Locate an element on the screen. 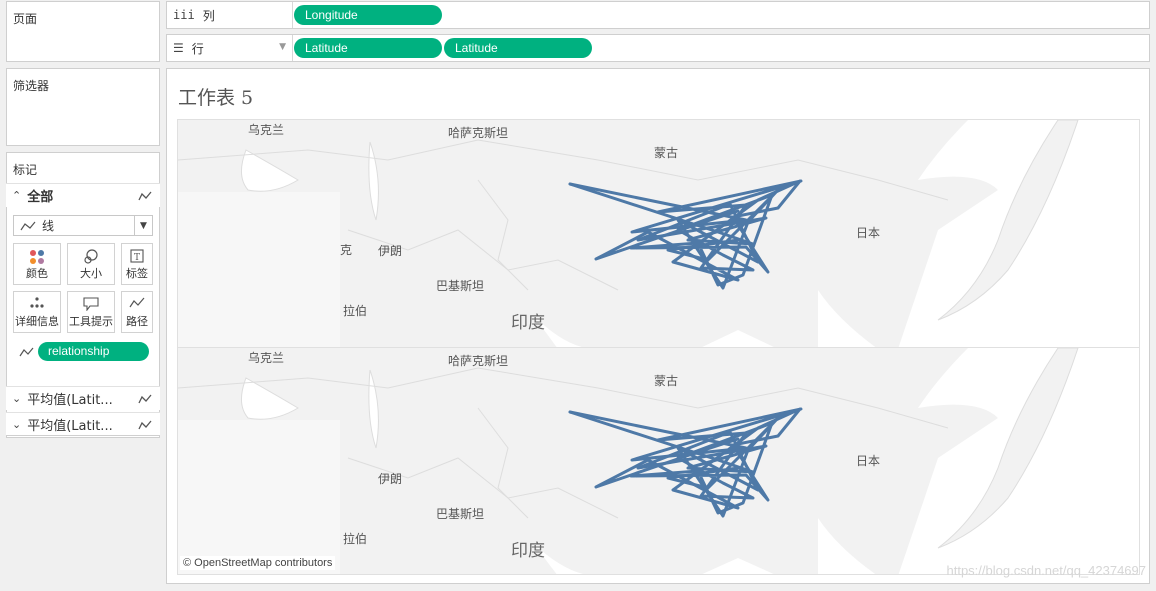  tooltip-button: 工具提示 is located at coordinates (91, 312).